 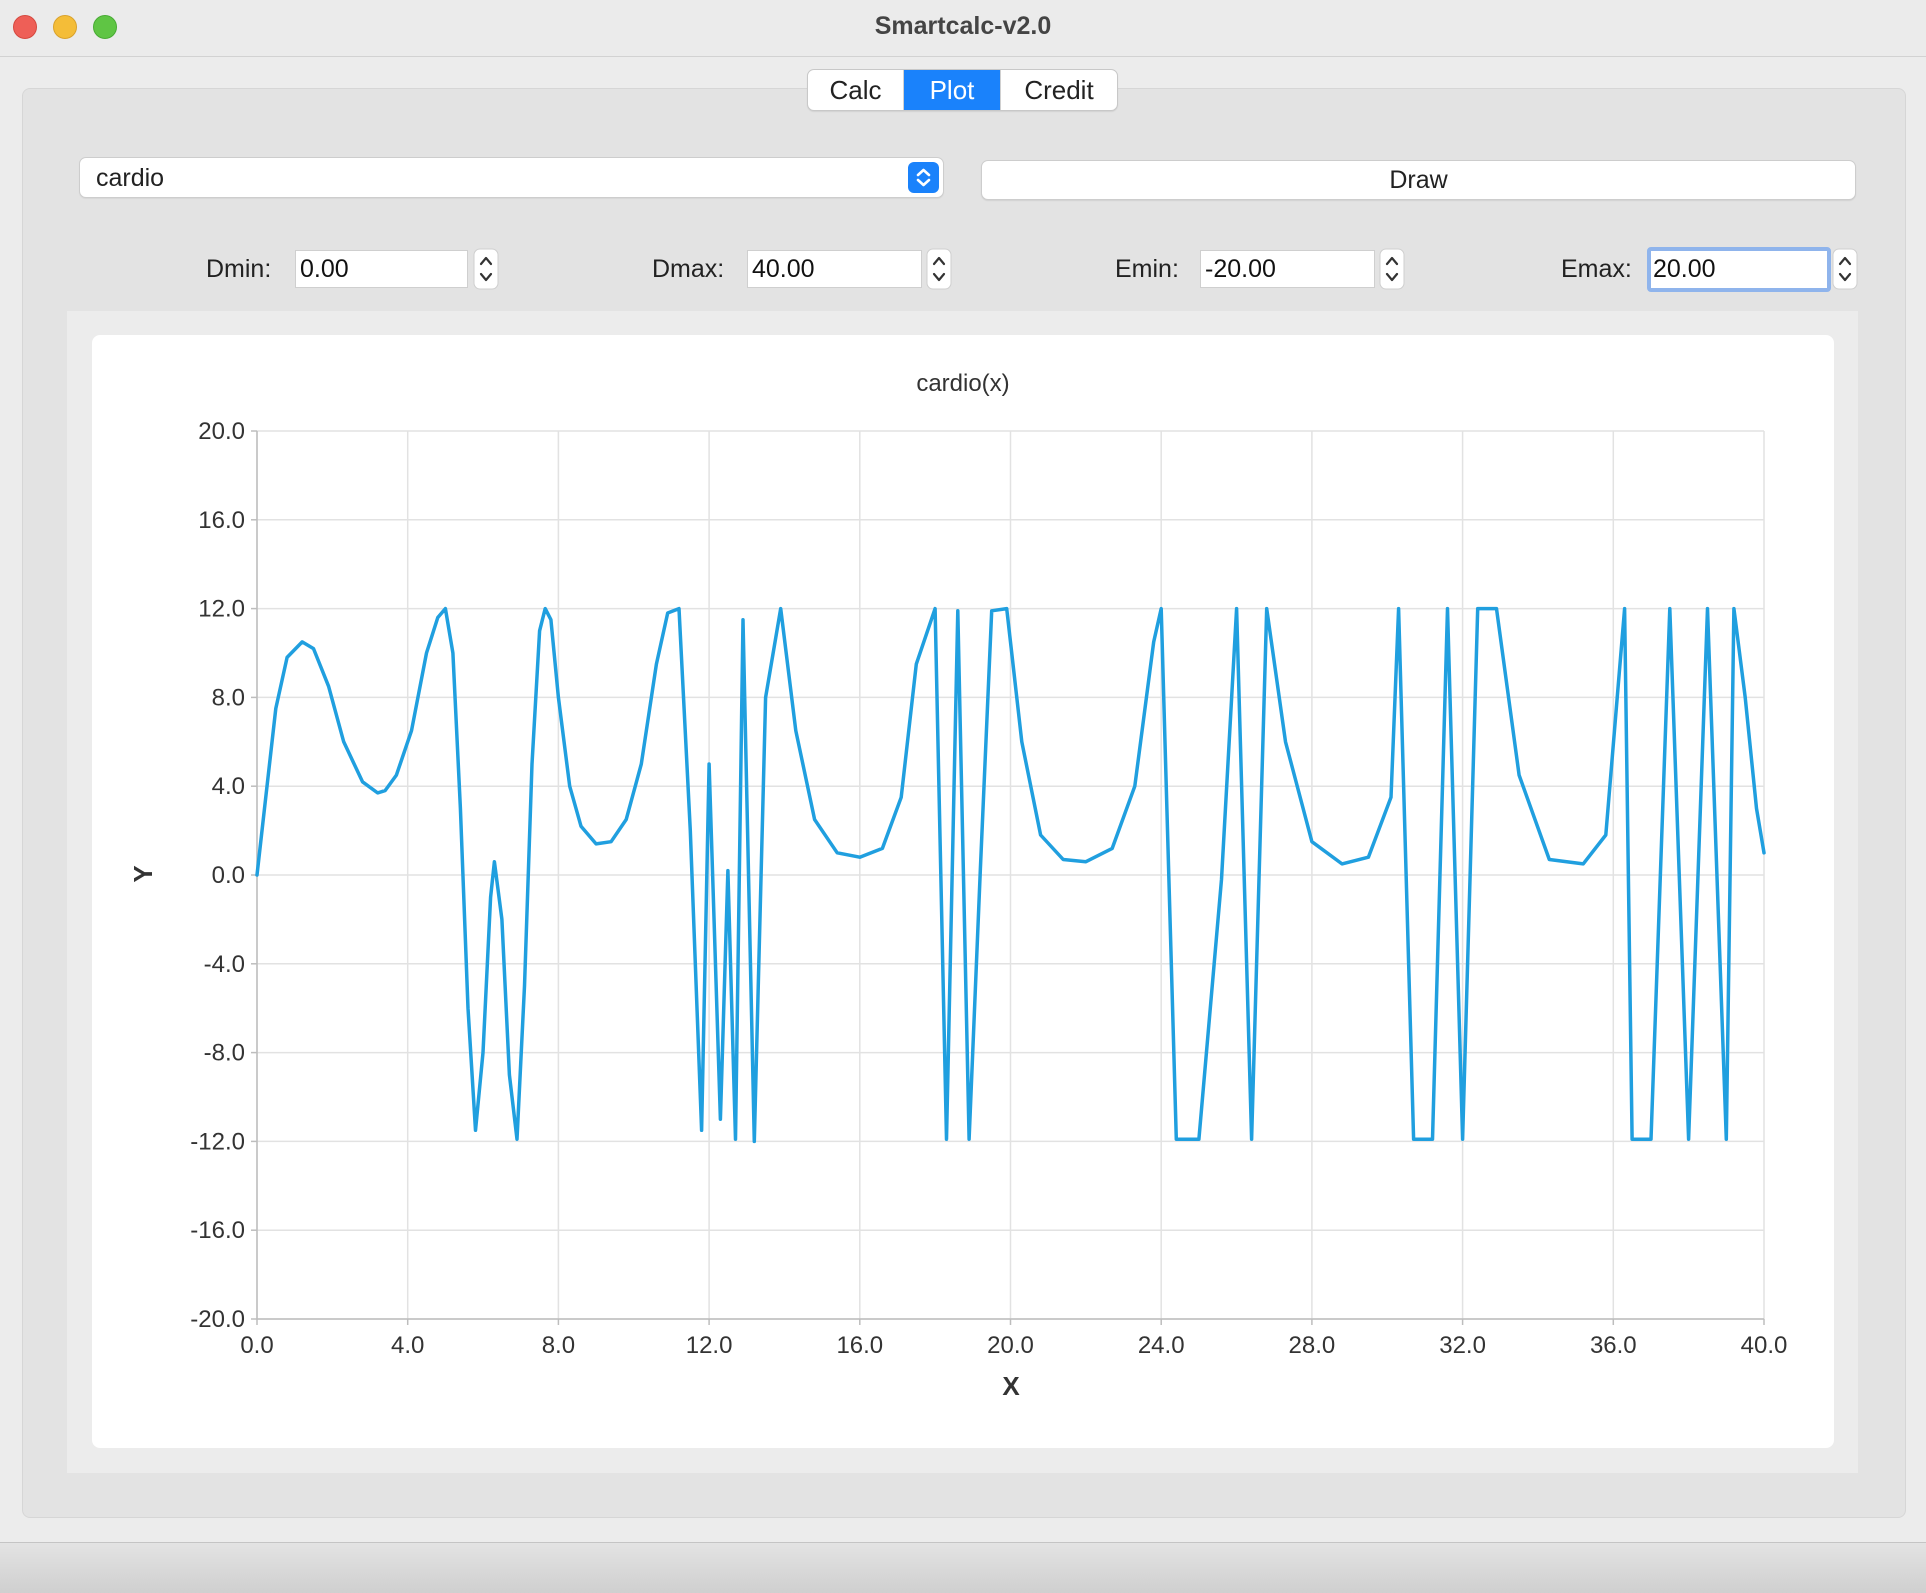 What do you see at coordinates (1010, 1345) in the screenshot?
I see `x-tick-label: 20.0` at bounding box center [1010, 1345].